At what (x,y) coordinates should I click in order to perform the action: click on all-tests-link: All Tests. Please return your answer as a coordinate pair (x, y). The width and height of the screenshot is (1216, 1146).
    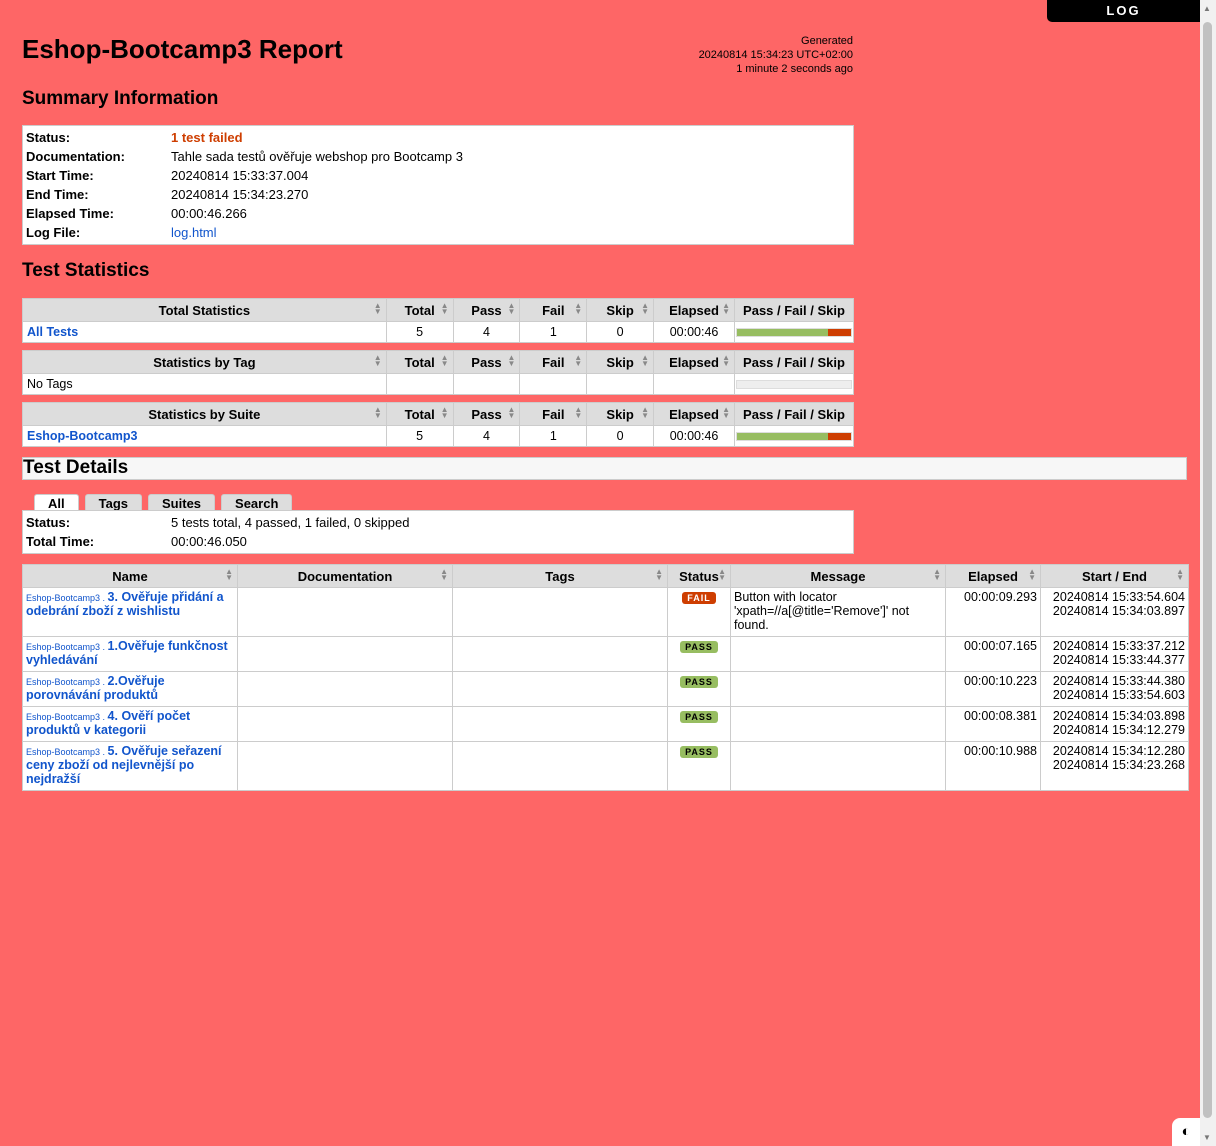
    Looking at the image, I should click on (52, 332).